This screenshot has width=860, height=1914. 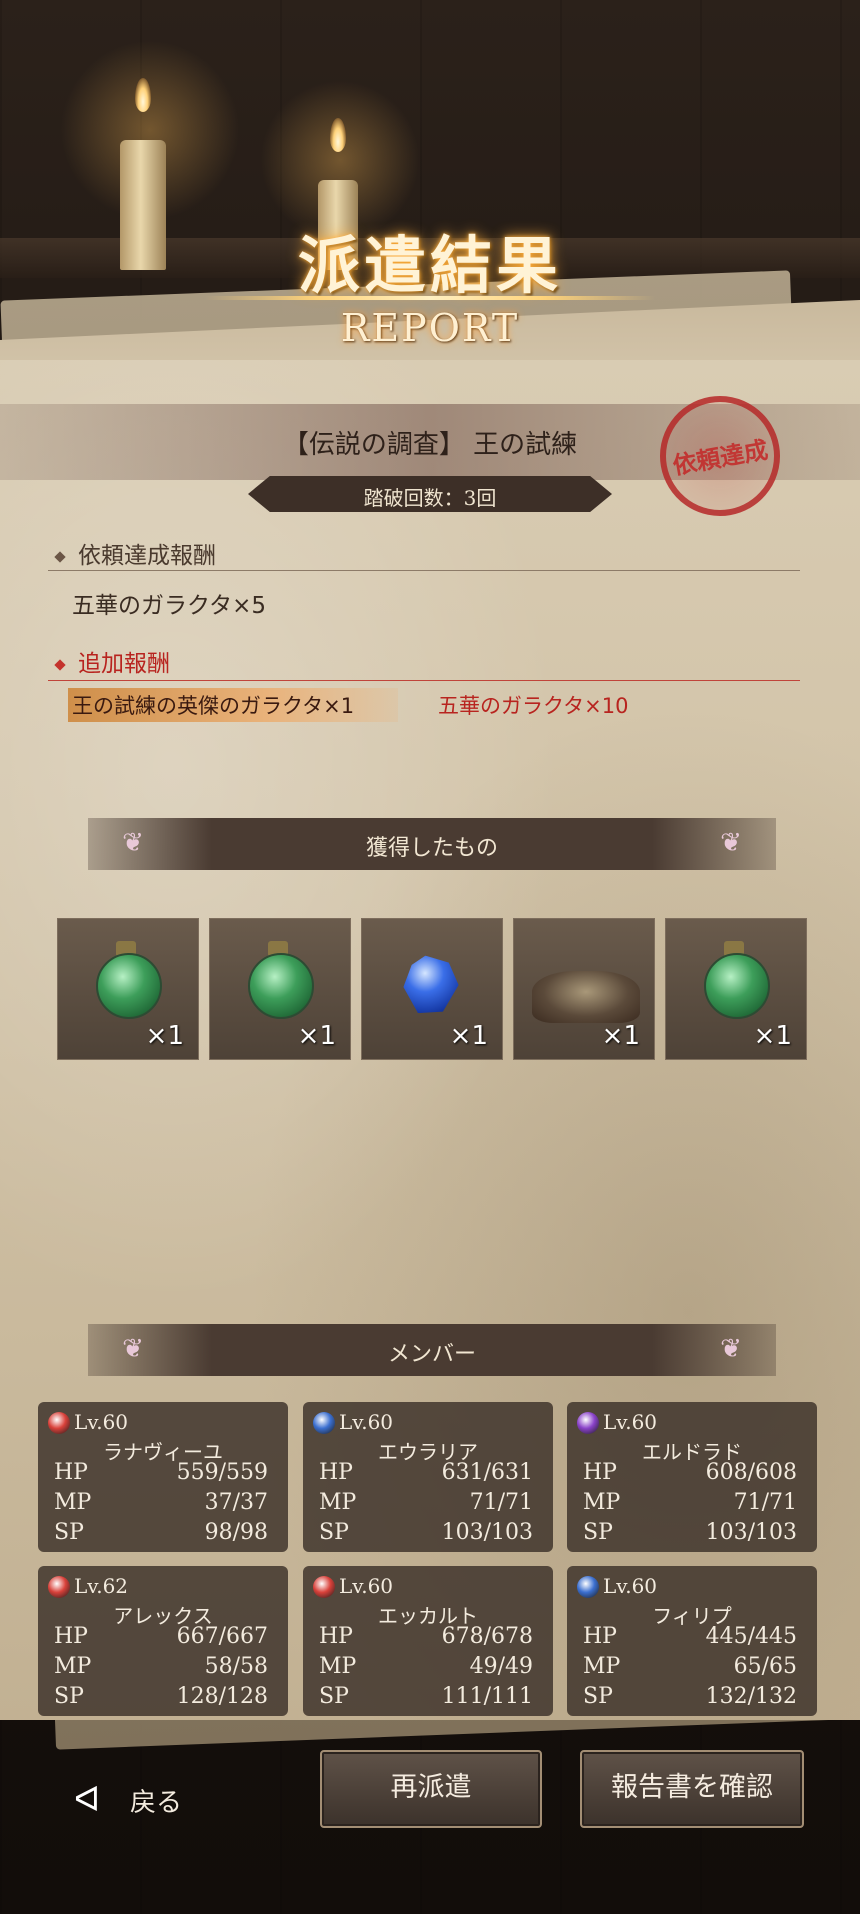 I want to click on redispatch-button: 再派遣, so click(x=431, y=1789).